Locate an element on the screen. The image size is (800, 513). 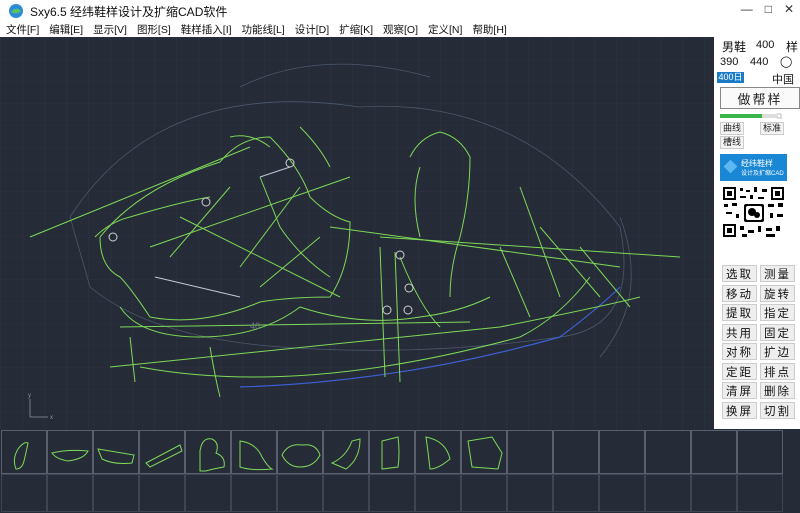
tool-move: 移动 is located at coordinates (739, 293).